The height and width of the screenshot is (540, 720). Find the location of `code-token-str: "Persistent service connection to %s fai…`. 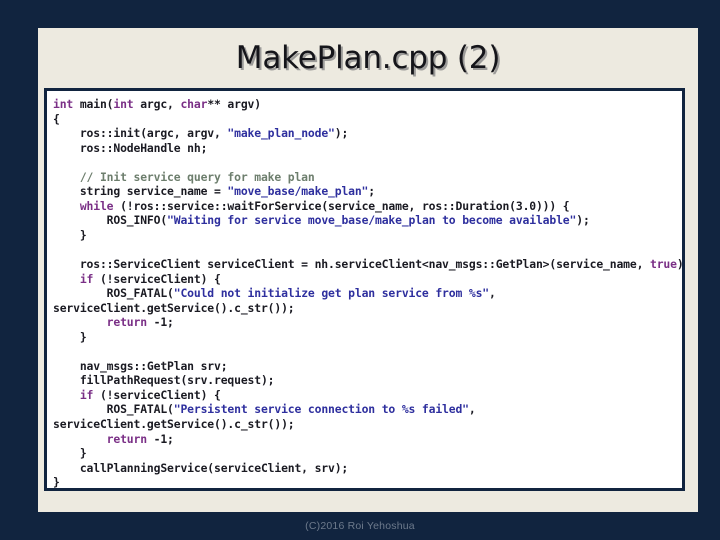

code-token-str: "Persistent service connection to %s fai… is located at coordinates (321, 409).